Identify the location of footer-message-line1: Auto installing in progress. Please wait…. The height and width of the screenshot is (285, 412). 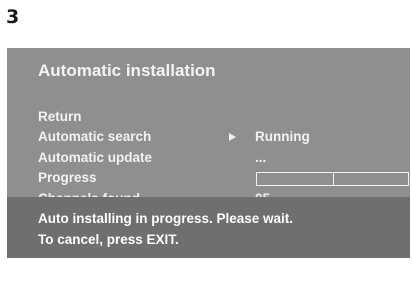
(166, 218).